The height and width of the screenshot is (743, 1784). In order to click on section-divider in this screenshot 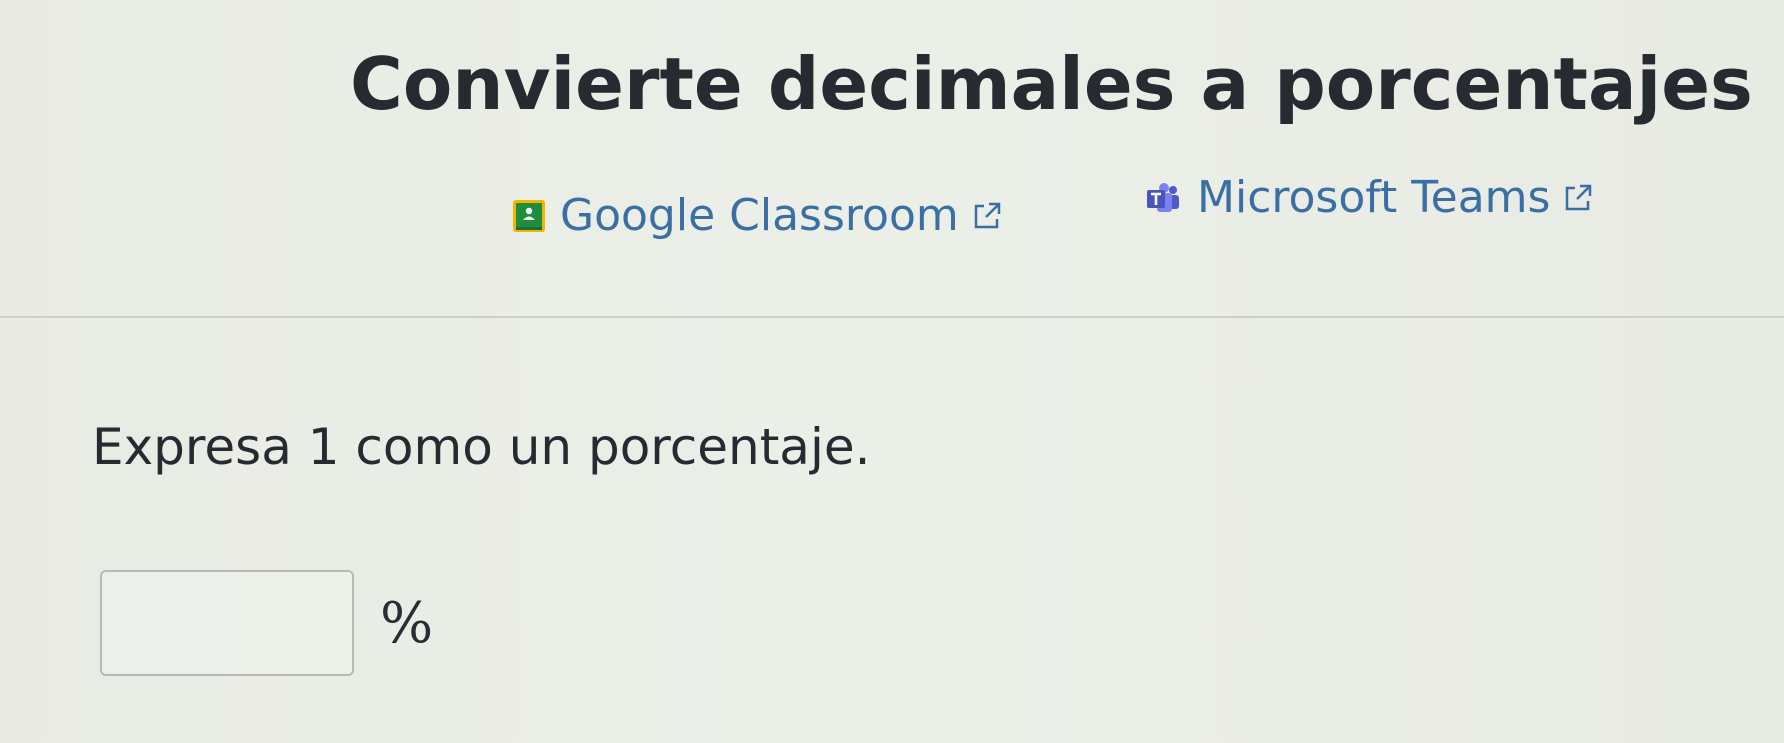, I will do `click(892, 317)`.